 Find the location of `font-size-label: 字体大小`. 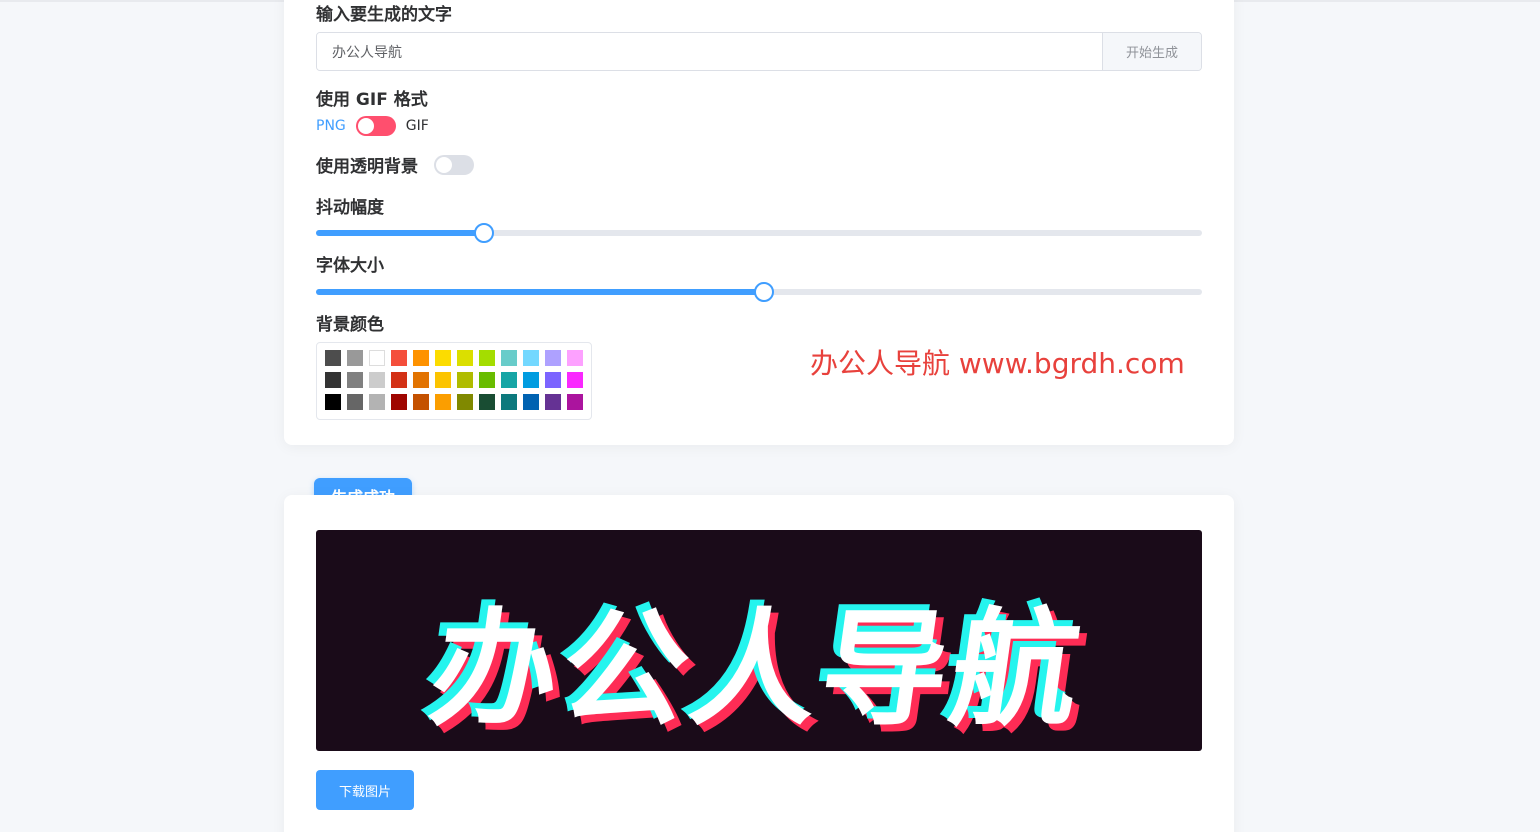

font-size-label: 字体大小 is located at coordinates (350, 266).